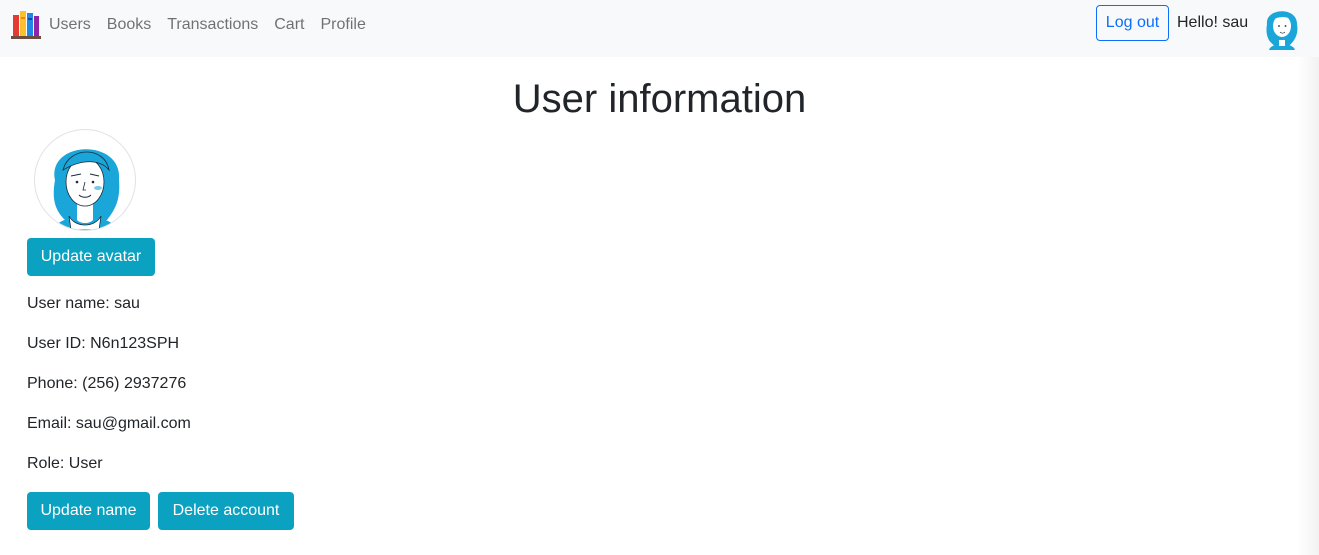 This screenshot has height=555, width=1319. What do you see at coordinates (659, 99) in the screenshot?
I see `page-title: User information` at bounding box center [659, 99].